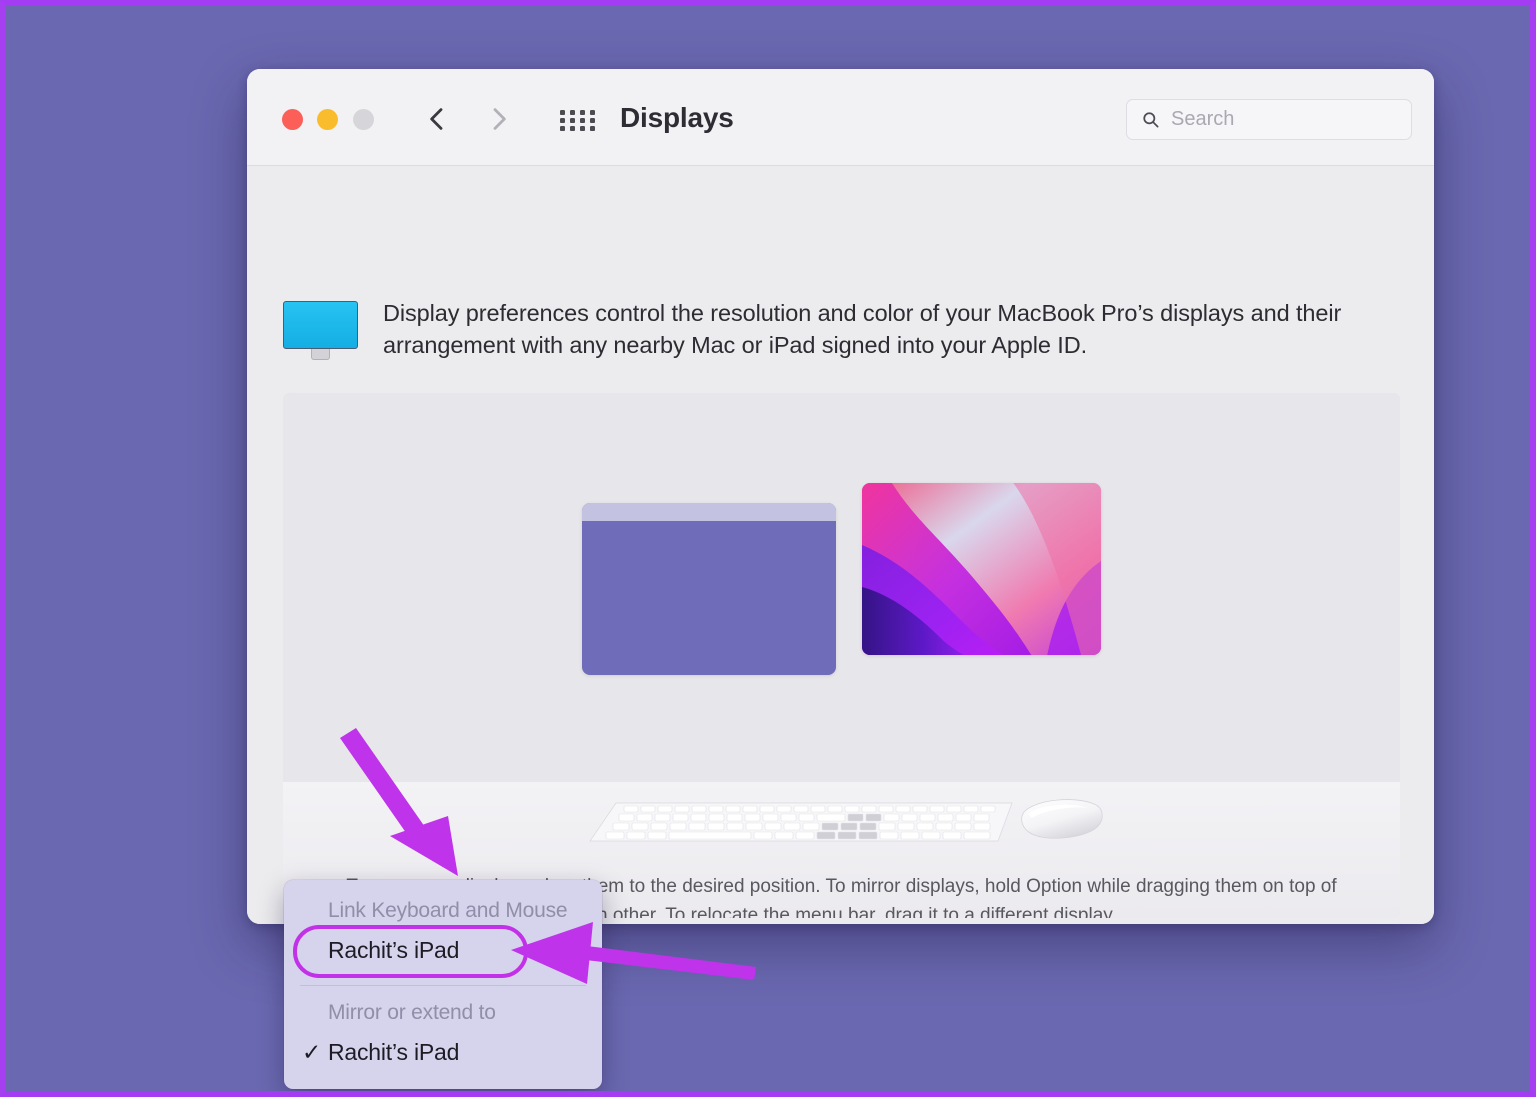  I want to click on window-titlebar: Displays, so click(840, 117).